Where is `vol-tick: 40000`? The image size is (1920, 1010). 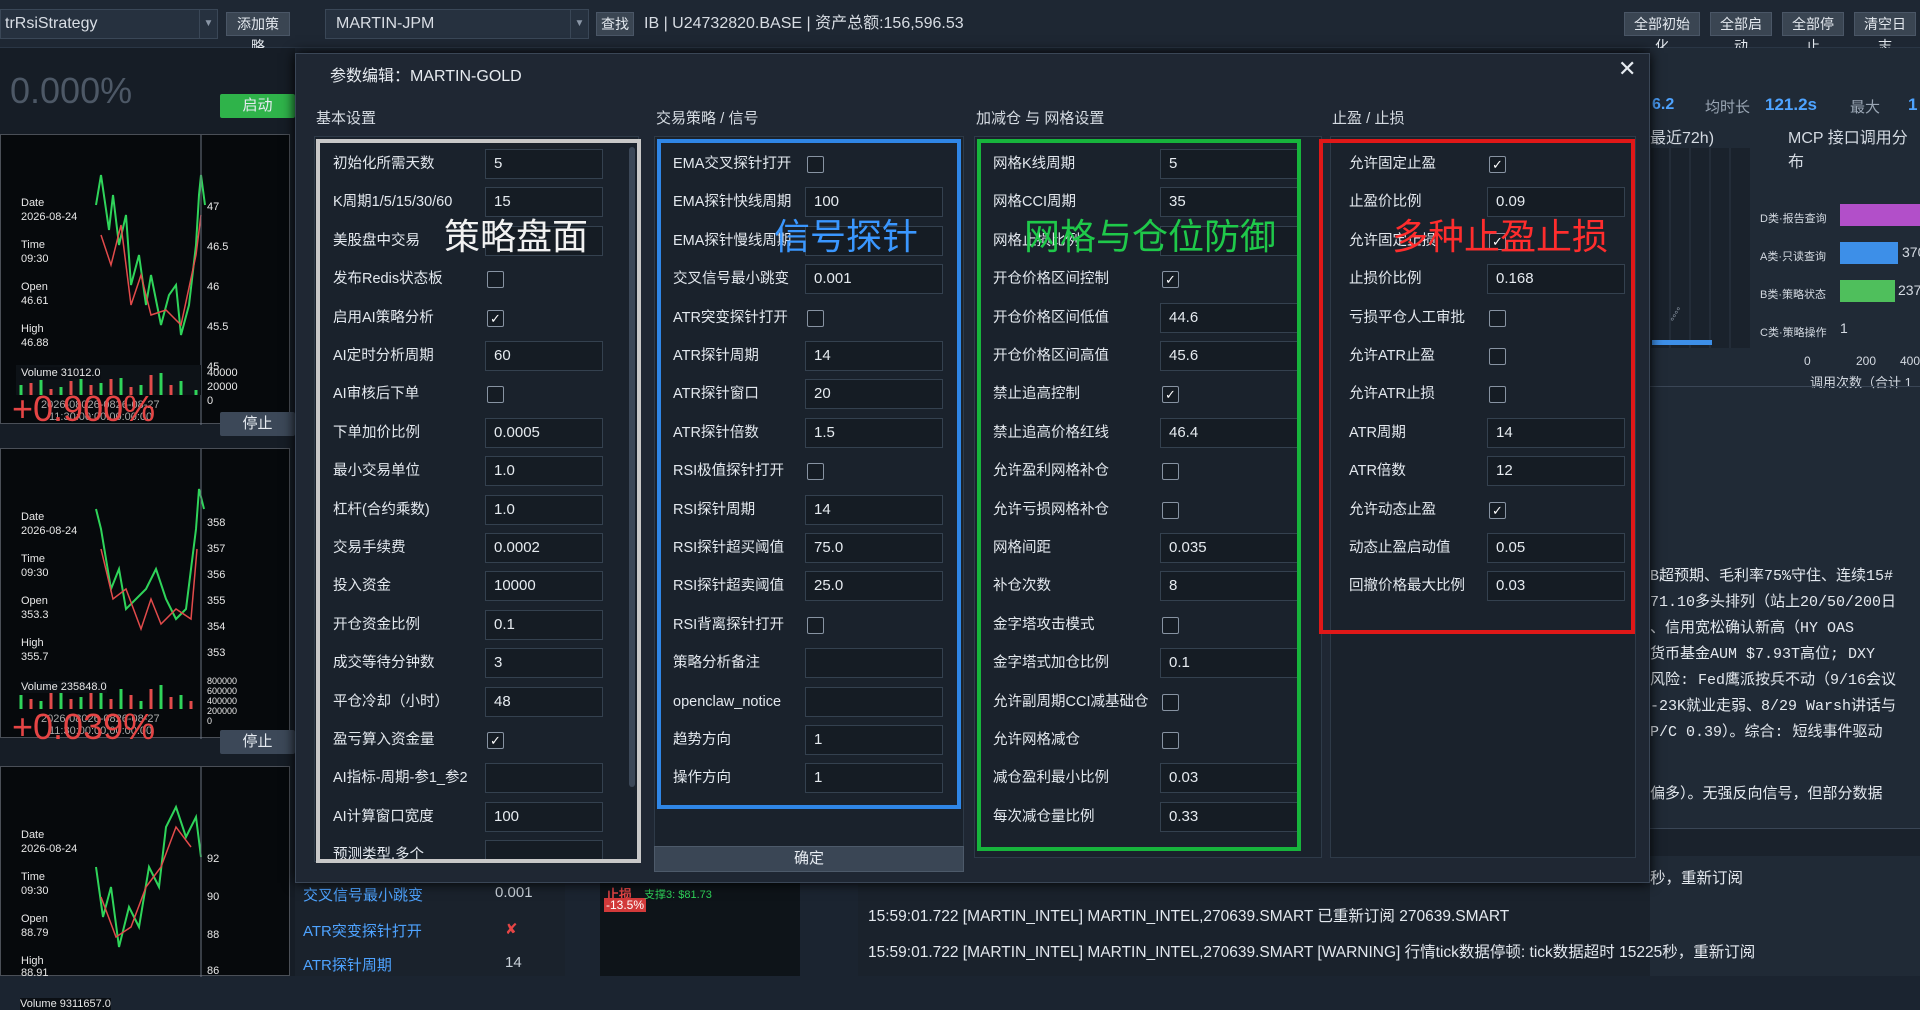
vol-tick: 40000 is located at coordinates (222, 373).